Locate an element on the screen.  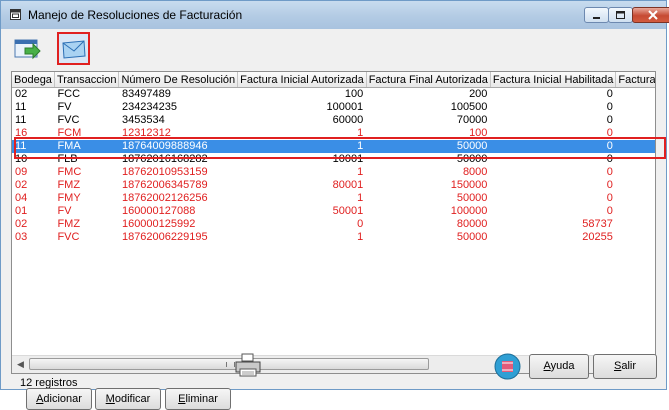
table-row: 10FLB1876201616828210001500000008/0 is located at coordinates (333, 159).